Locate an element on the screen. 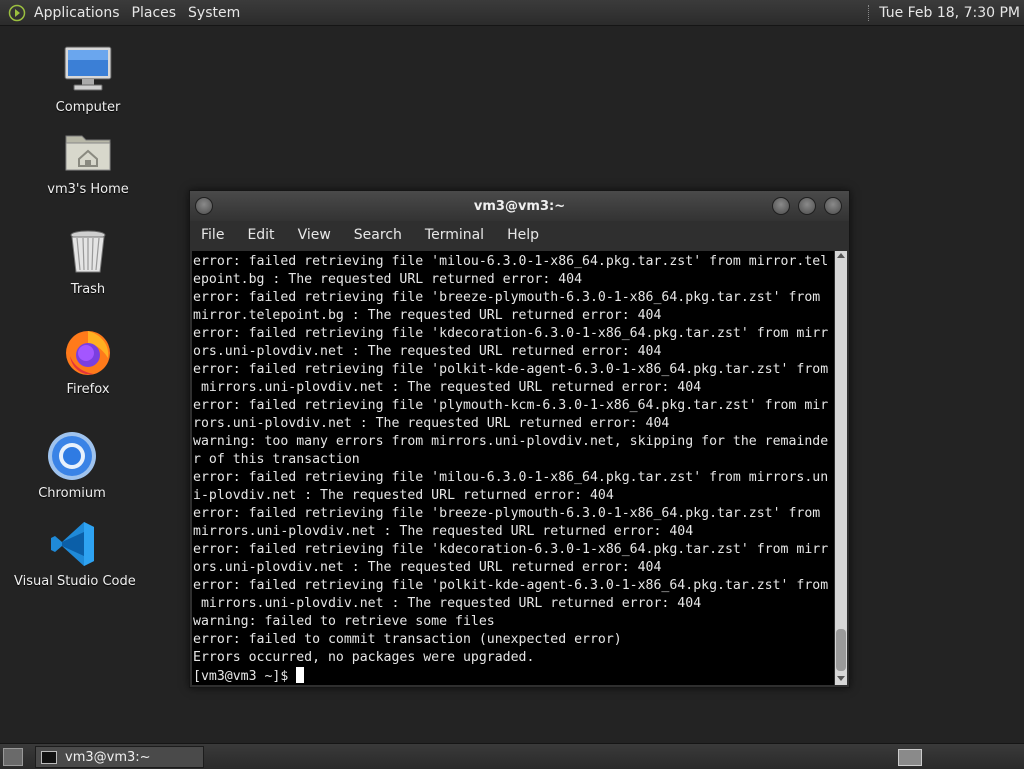 The image size is (1024, 769). panel-separator is located at coordinates (869, 12).